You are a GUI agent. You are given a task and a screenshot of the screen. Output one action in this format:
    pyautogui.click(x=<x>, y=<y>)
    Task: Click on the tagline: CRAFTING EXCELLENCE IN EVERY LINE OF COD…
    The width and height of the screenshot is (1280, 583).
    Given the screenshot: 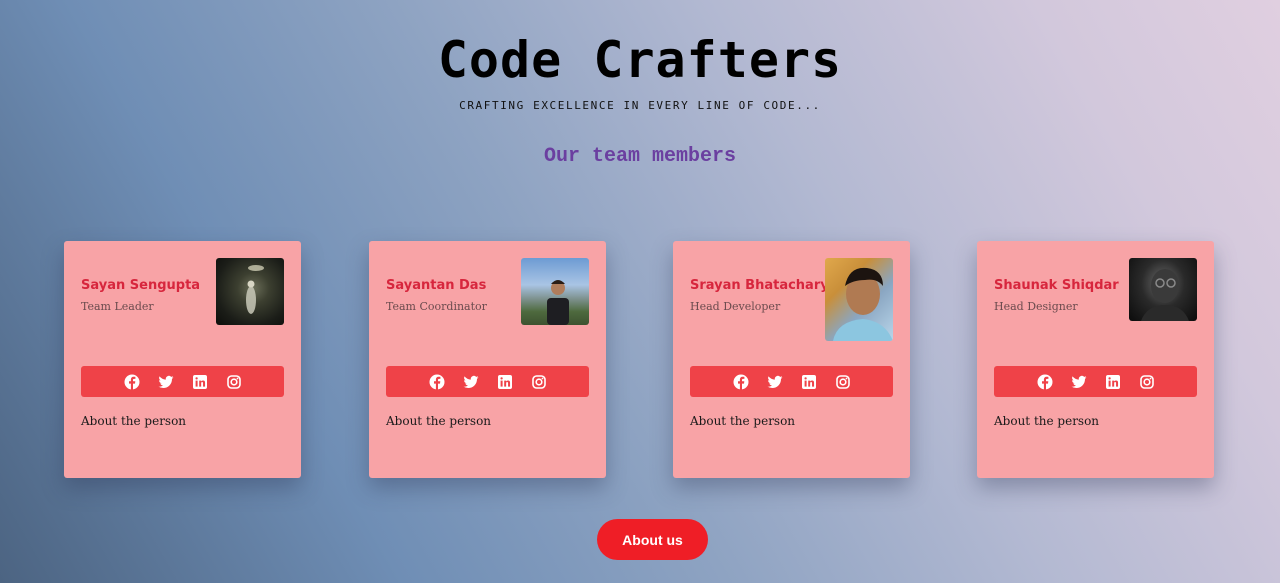 What is the action you would take?
    pyautogui.click(x=640, y=105)
    